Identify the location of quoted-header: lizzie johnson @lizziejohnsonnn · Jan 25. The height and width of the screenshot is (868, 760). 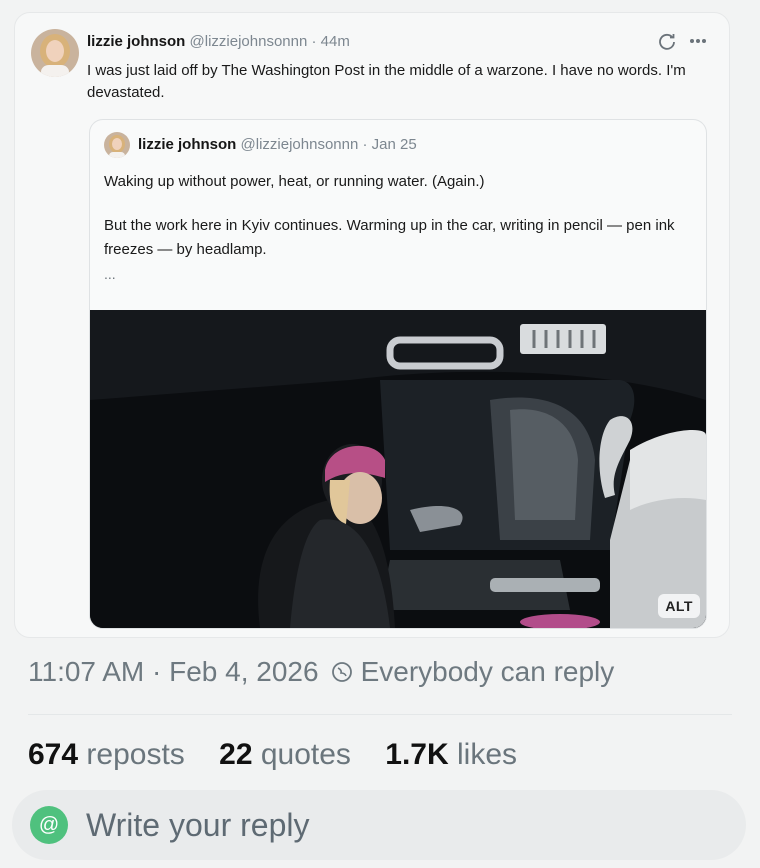
(277, 144).